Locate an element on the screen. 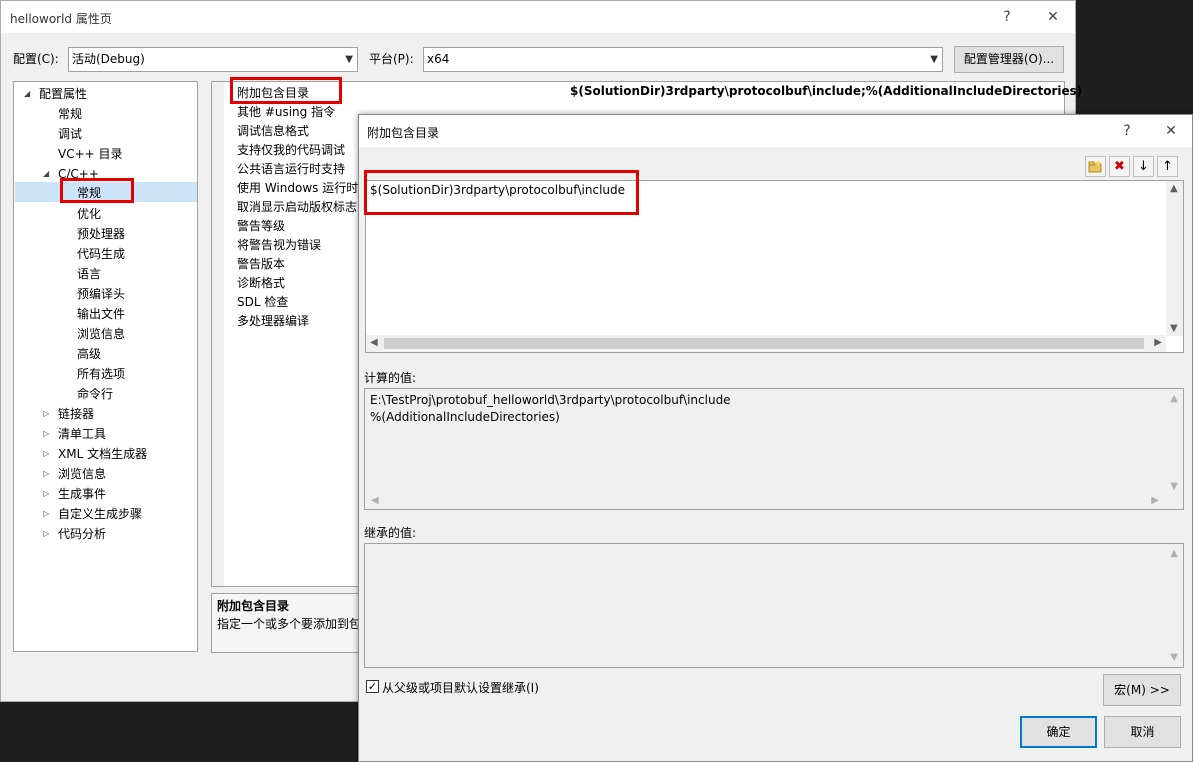  tree-item-code-analysis: 代码分析 is located at coordinates (82, 534).